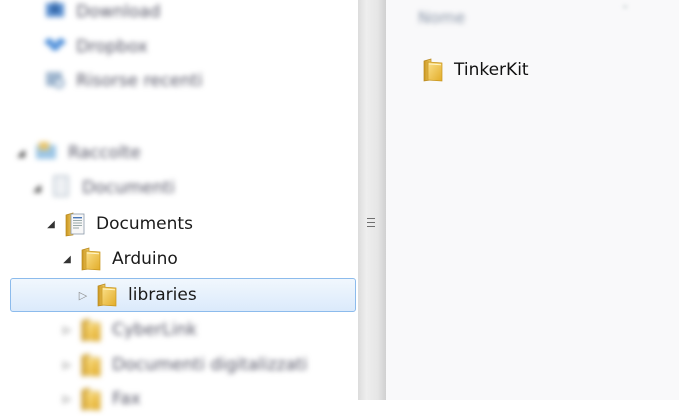 This screenshot has width=679, height=416. What do you see at coordinates (102, 188) in the screenshot?
I see `nav-item-documenti: ◢ Documenti` at bounding box center [102, 188].